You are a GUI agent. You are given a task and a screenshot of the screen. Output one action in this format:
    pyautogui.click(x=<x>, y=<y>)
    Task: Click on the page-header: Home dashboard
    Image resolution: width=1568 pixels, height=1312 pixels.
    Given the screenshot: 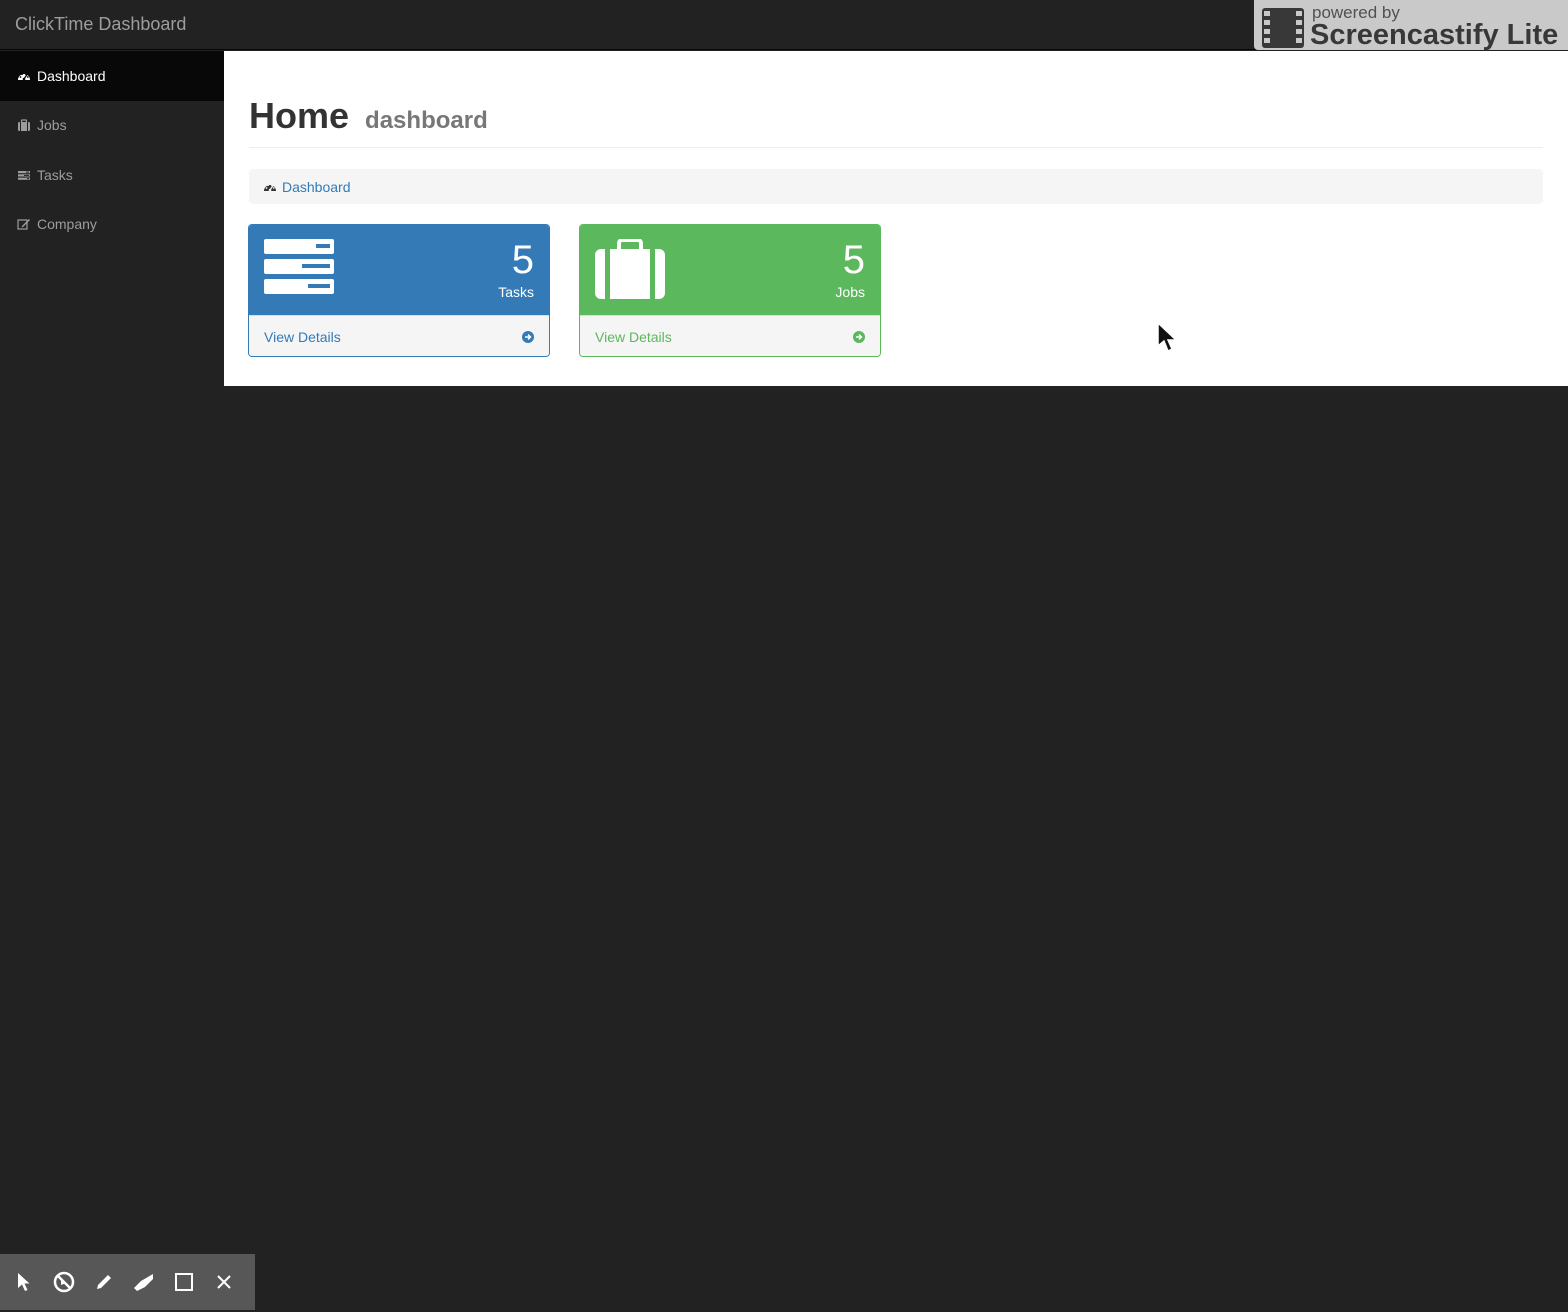 What is the action you would take?
    pyautogui.click(x=896, y=122)
    